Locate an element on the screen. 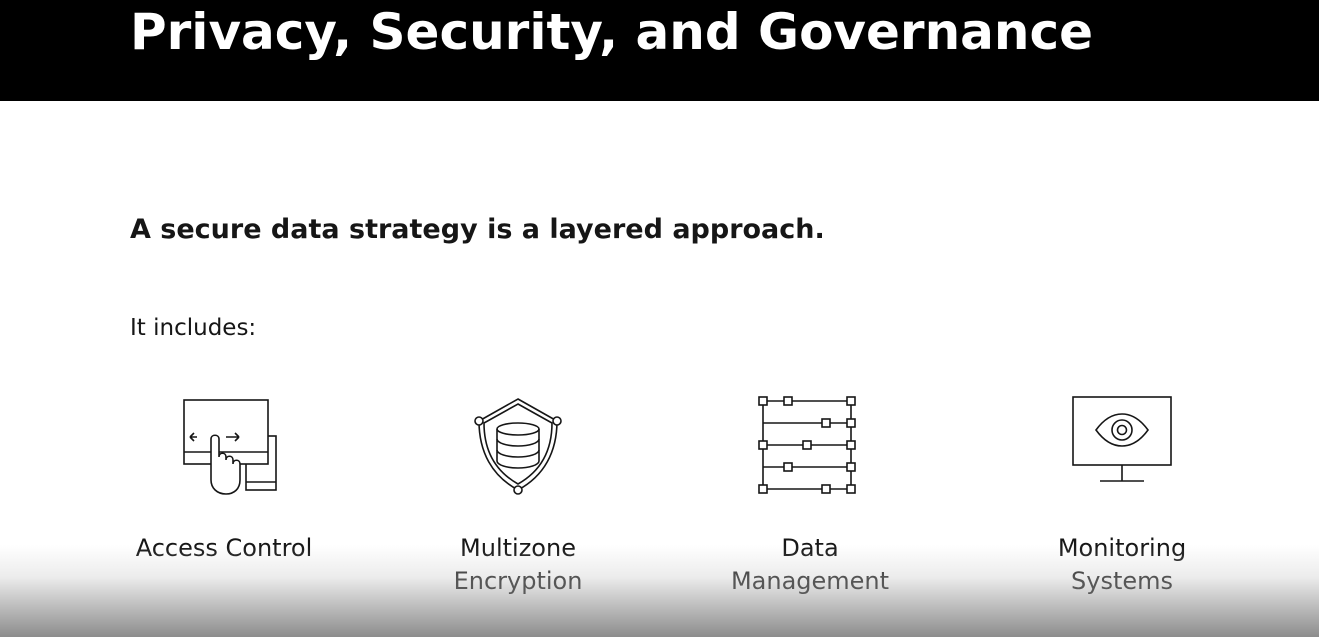  page-title: Privacy, Security, and Governance is located at coordinates (612, 32).